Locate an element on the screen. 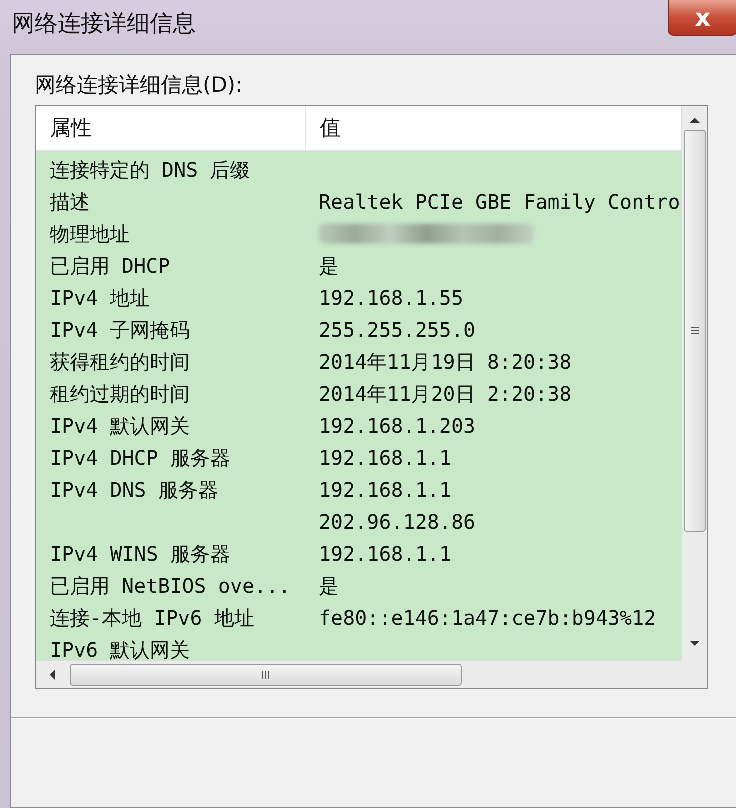 Image resolution: width=736 pixels, height=808 pixels. property-cell: IPv4 WINS 服务器 is located at coordinates (140, 554).